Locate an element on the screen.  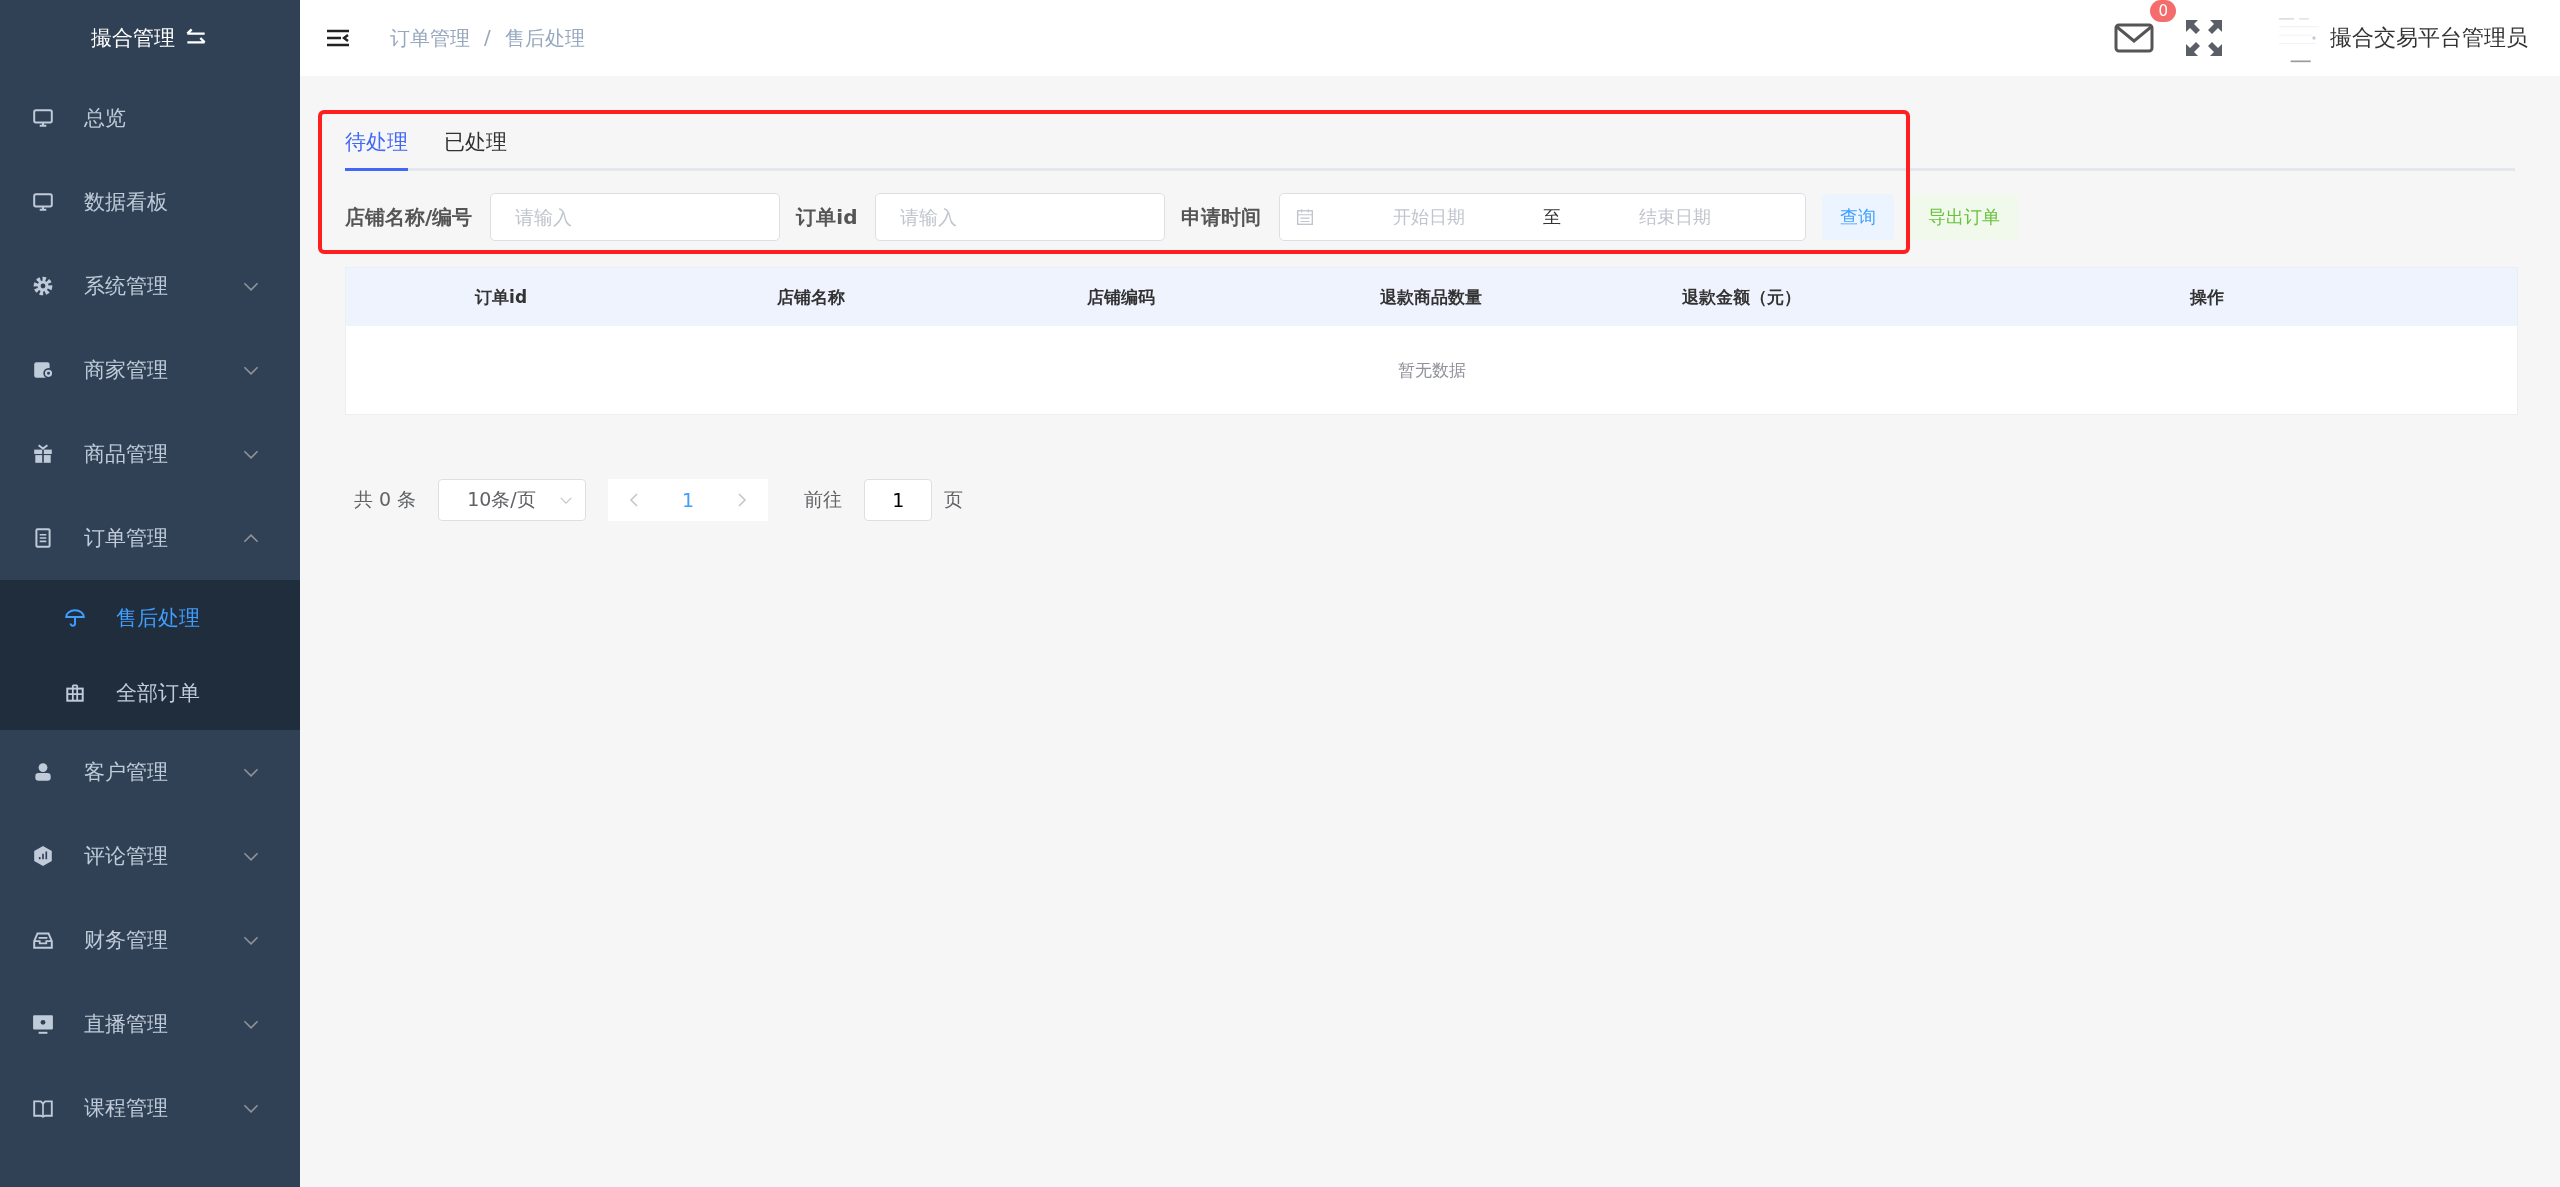
column-header: 退款金额（元） is located at coordinates (1742, 297).